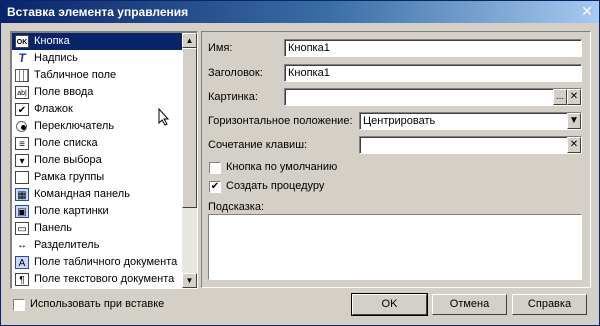 This screenshot has height=326, width=600. What do you see at coordinates (106, 262) in the screenshot?
I see `list-item-label: Поле табличного документа` at bounding box center [106, 262].